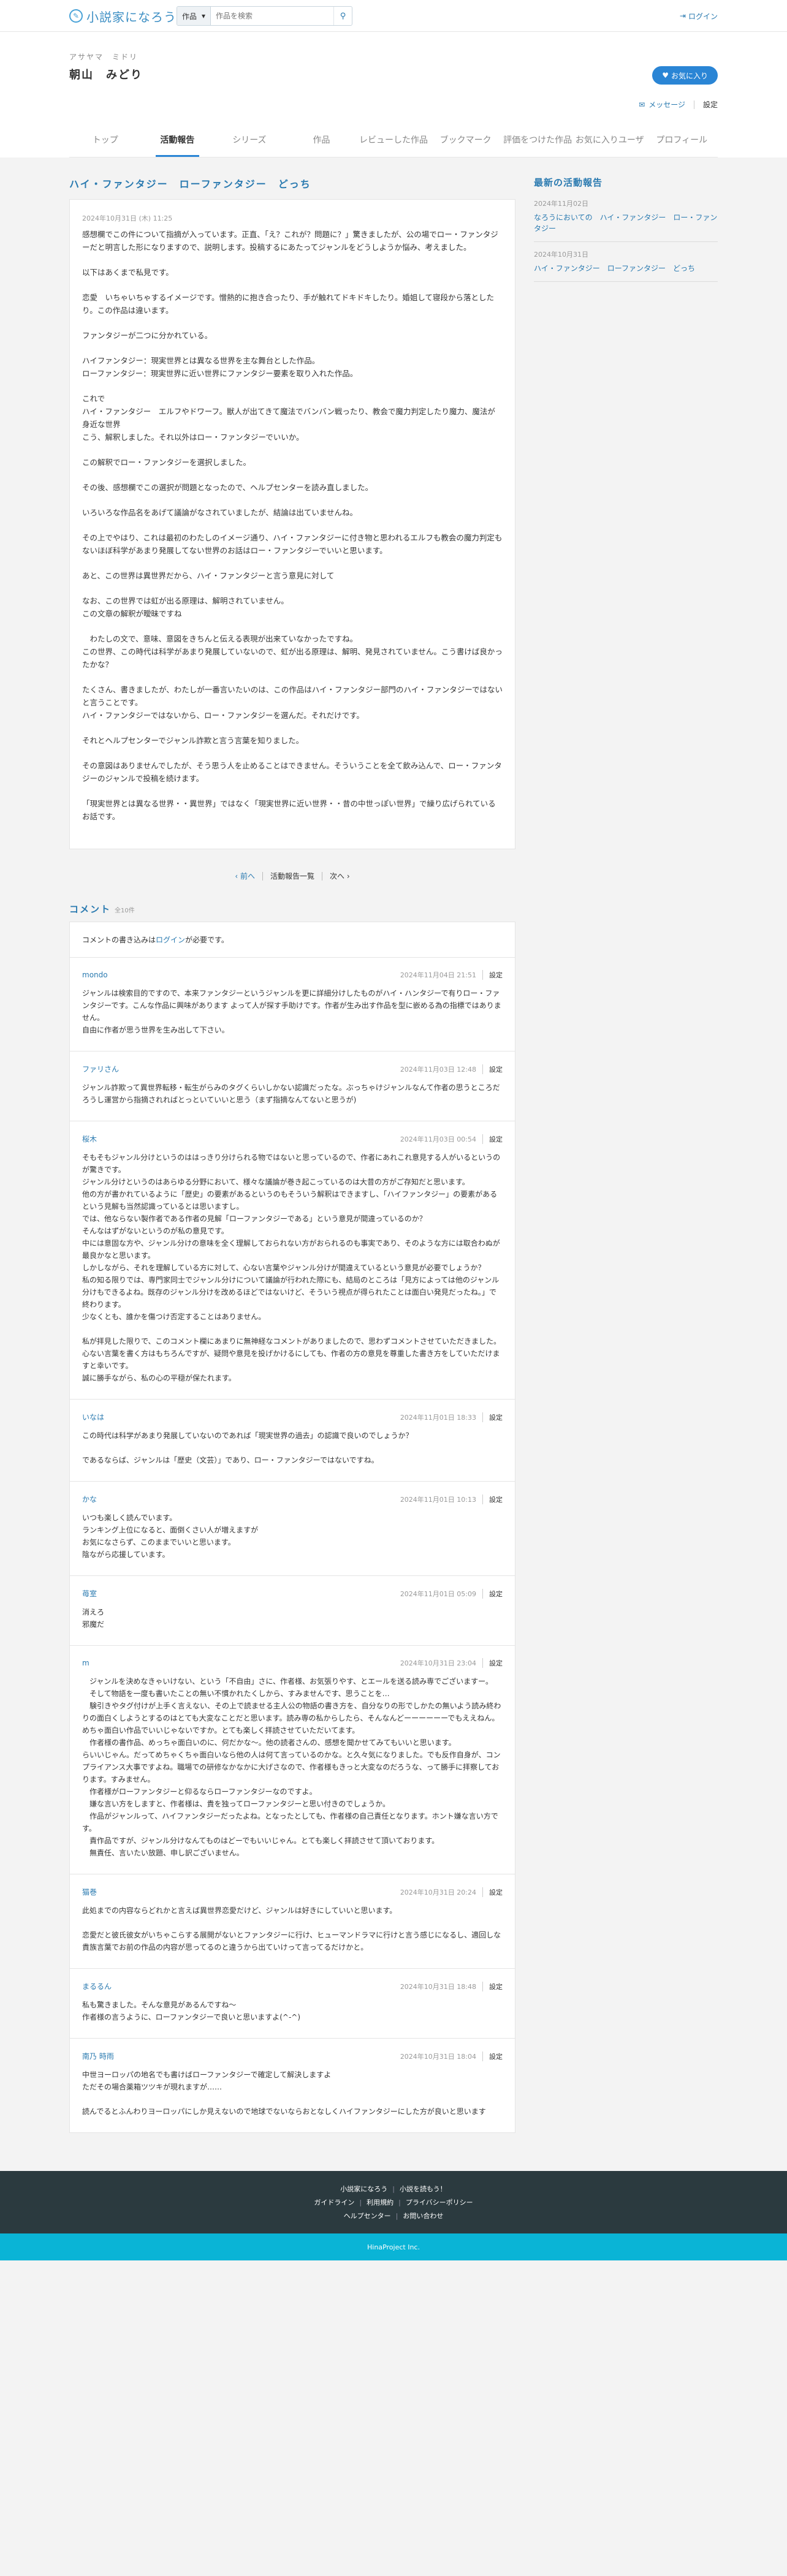  I want to click on comment-header: 桜木 2024年11月03日 00:54 設定, so click(292, 1139).